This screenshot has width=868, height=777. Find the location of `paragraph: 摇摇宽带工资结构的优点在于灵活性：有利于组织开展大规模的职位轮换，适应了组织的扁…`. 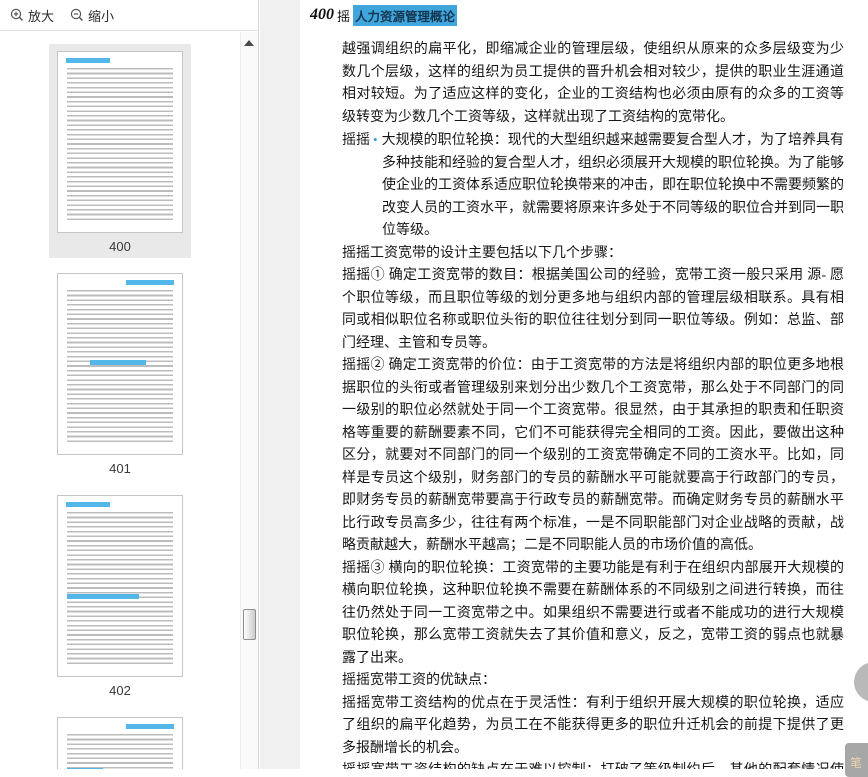

paragraph: 摇摇宽带工资结构的优点在于灵活性：有利于组织开展大规模的职位轮换，适应了组织的扁… is located at coordinates (593, 725).